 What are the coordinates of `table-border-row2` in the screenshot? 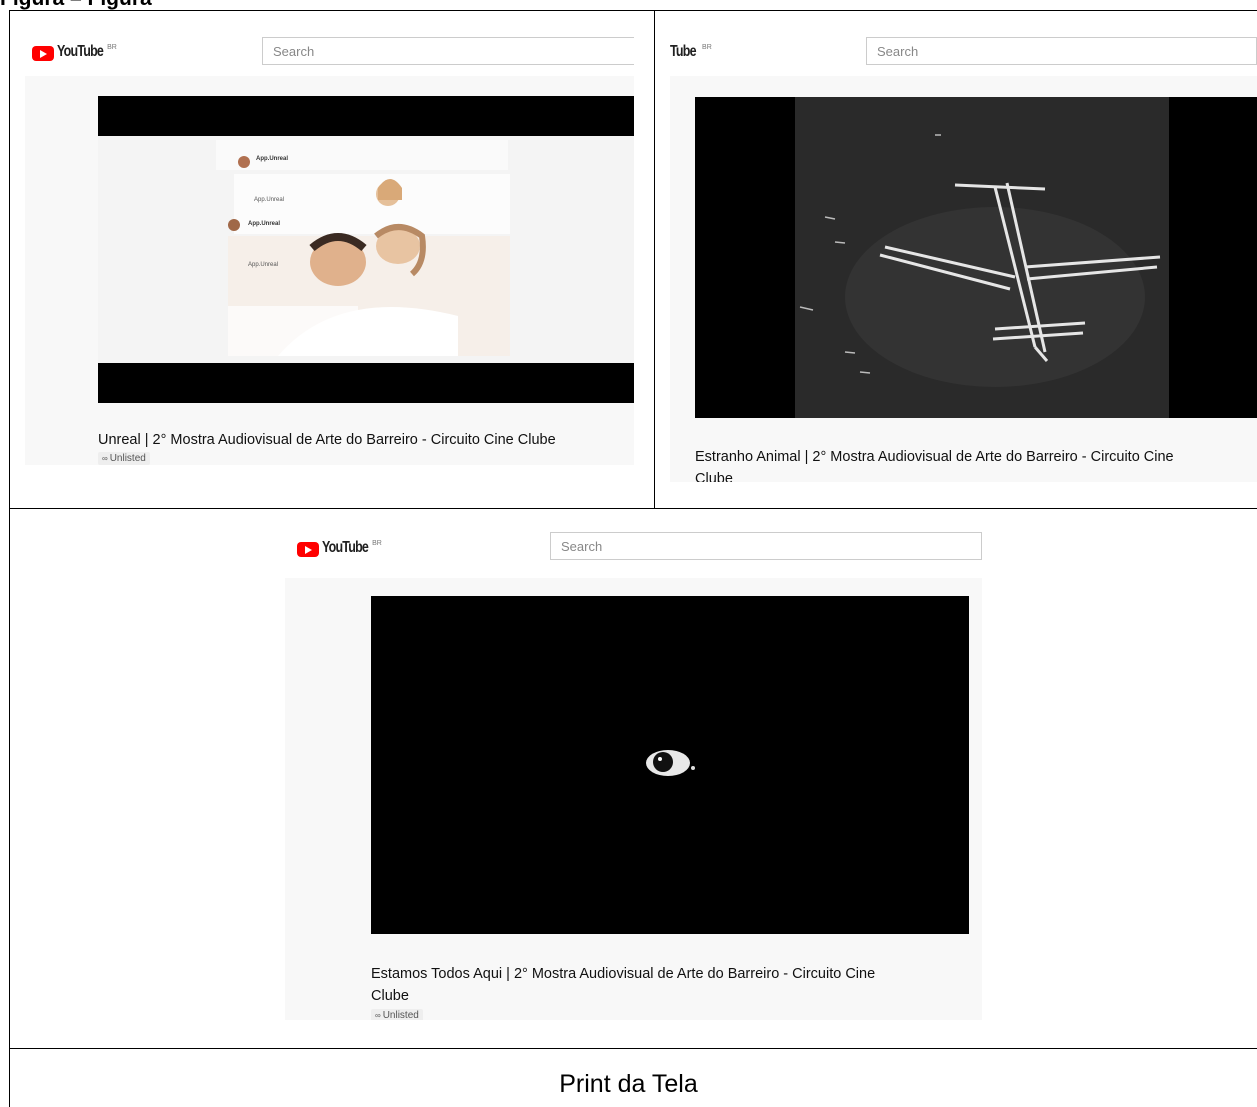 It's located at (633, 1048).